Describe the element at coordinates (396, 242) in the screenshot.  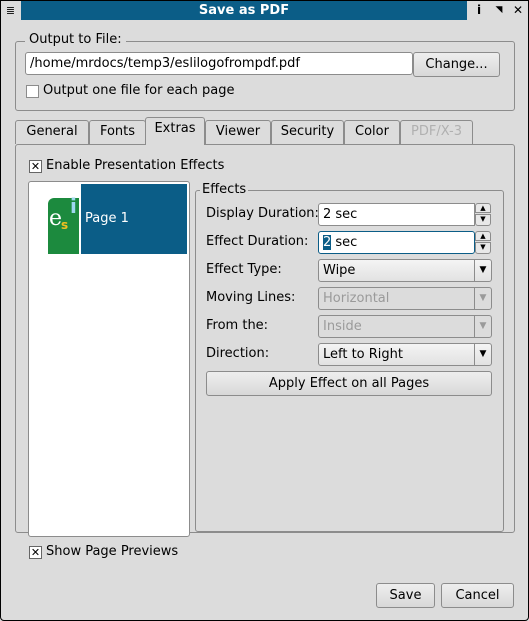
I see `effect-duration-input: 2 sec` at that location.